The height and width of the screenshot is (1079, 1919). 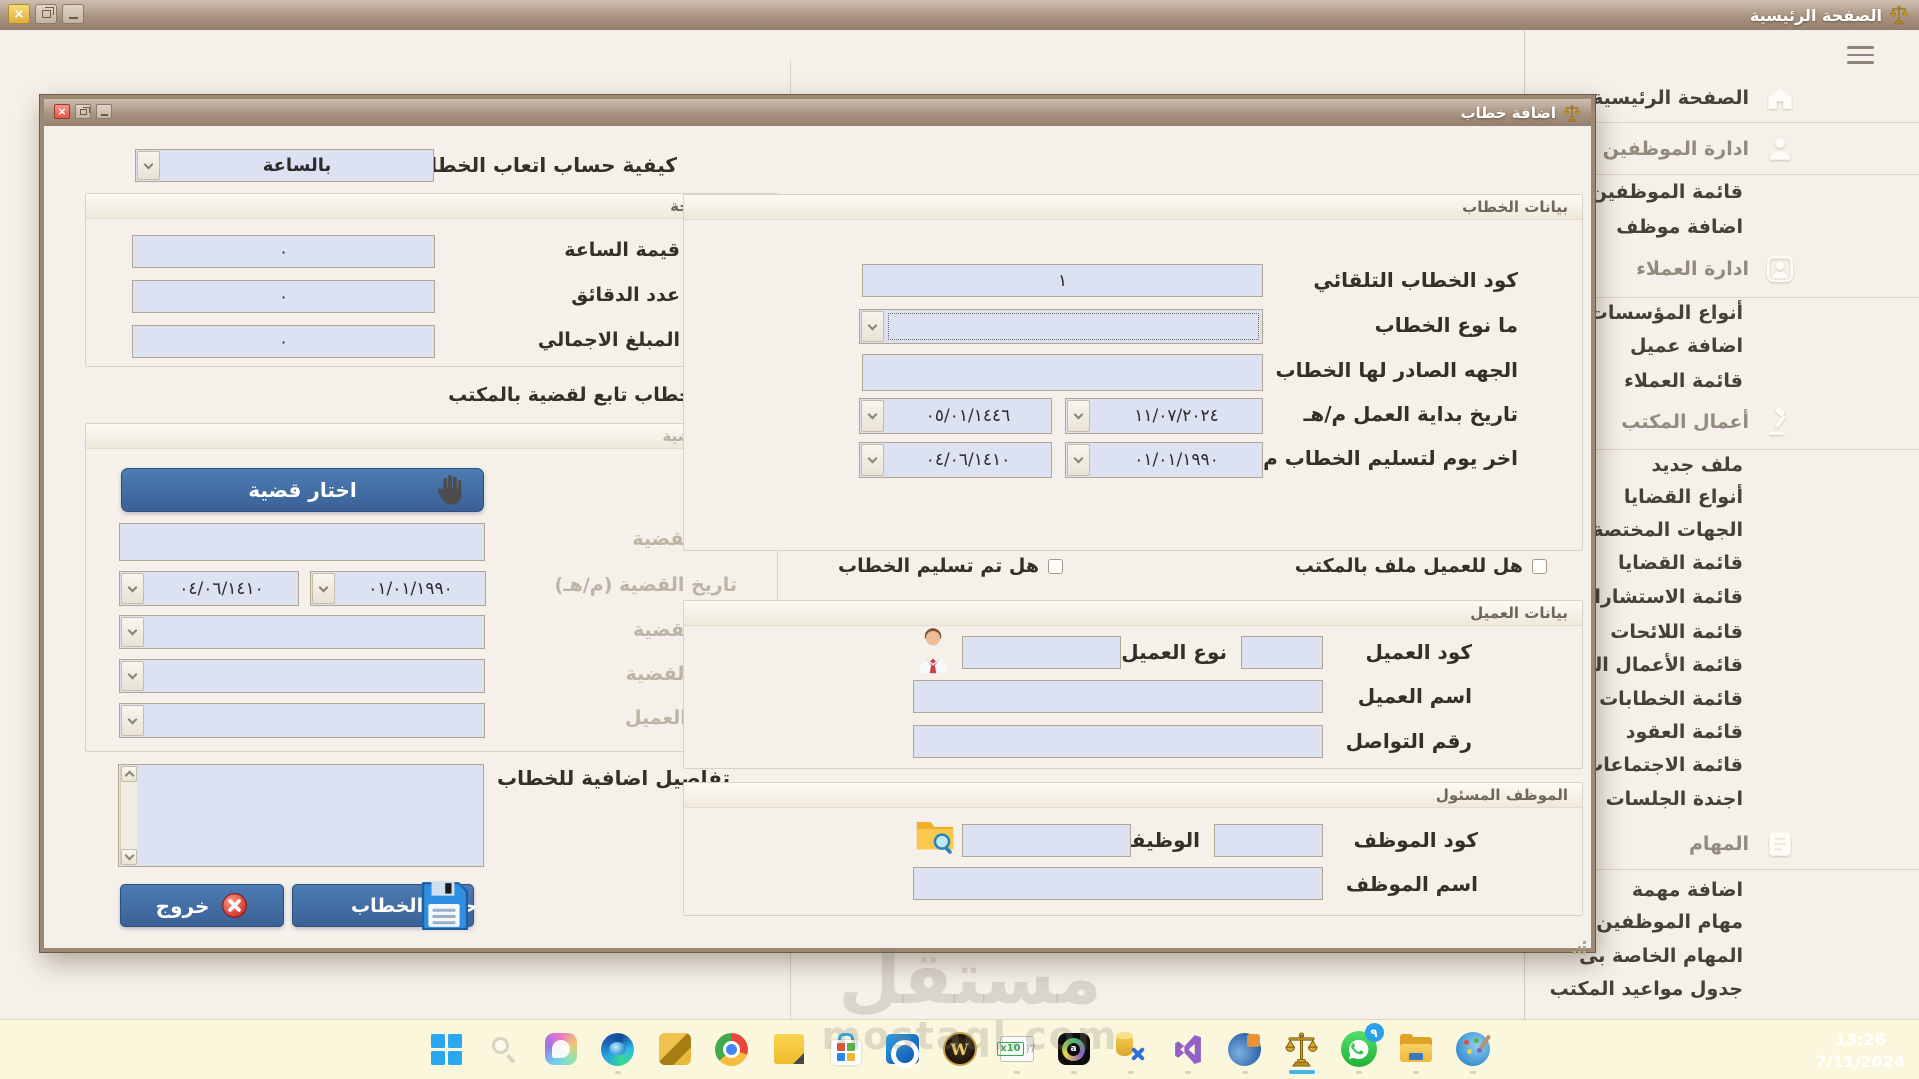 What do you see at coordinates (283, 296) in the screenshot?
I see `minutes-count-input: ٠` at bounding box center [283, 296].